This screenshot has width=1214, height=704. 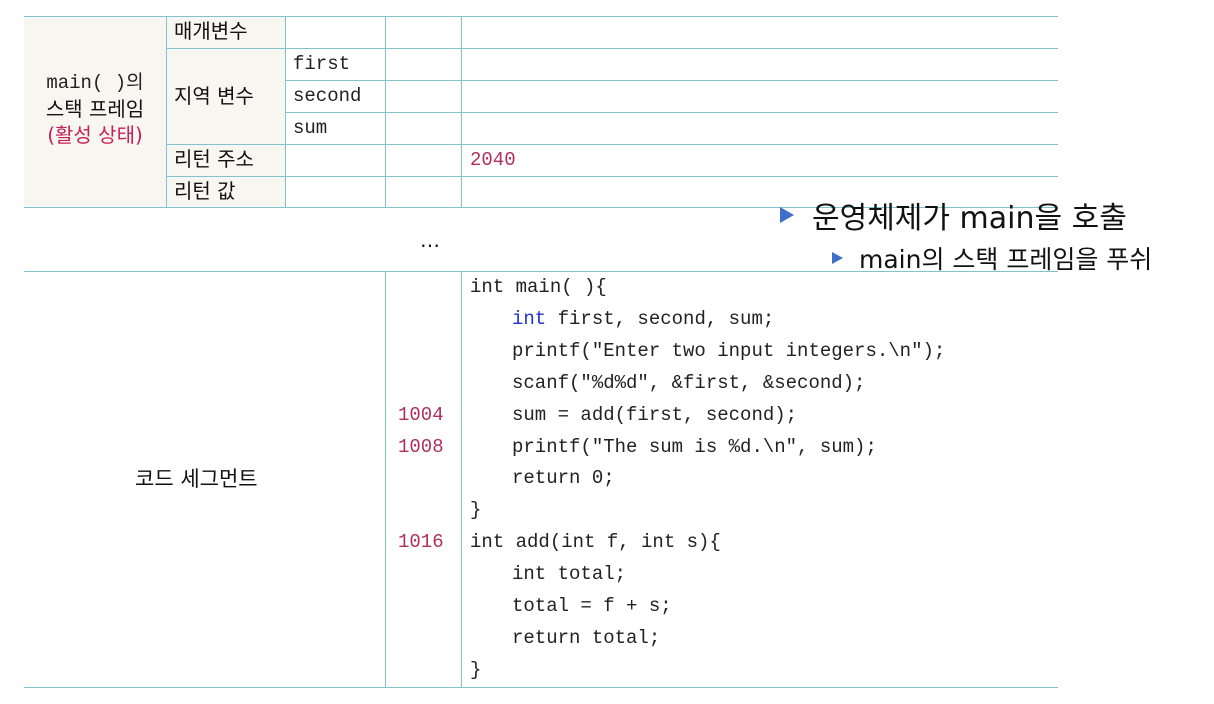 What do you see at coordinates (493, 160) in the screenshot?
I see `return-addr-value: 2040` at bounding box center [493, 160].